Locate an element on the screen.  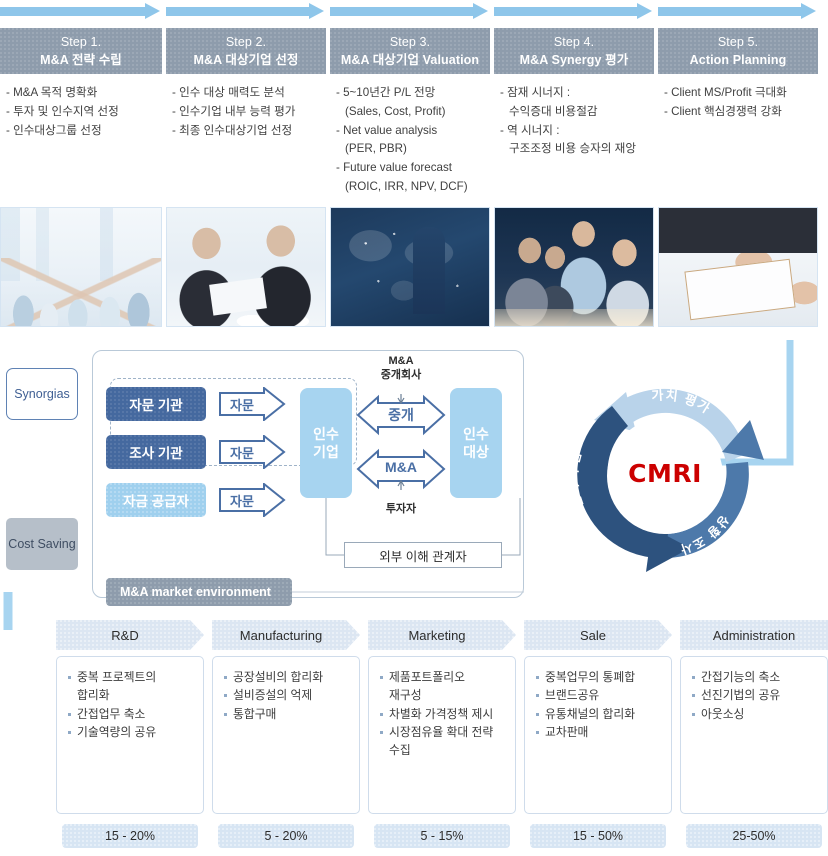
party-target: 인수 대상 is located at coordinates (476, 443).